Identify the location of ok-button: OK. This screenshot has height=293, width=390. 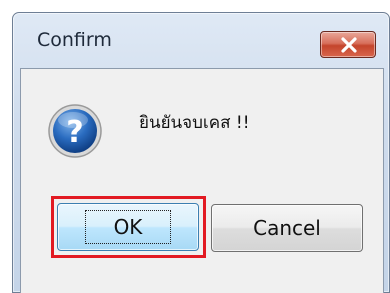
(128, 227).